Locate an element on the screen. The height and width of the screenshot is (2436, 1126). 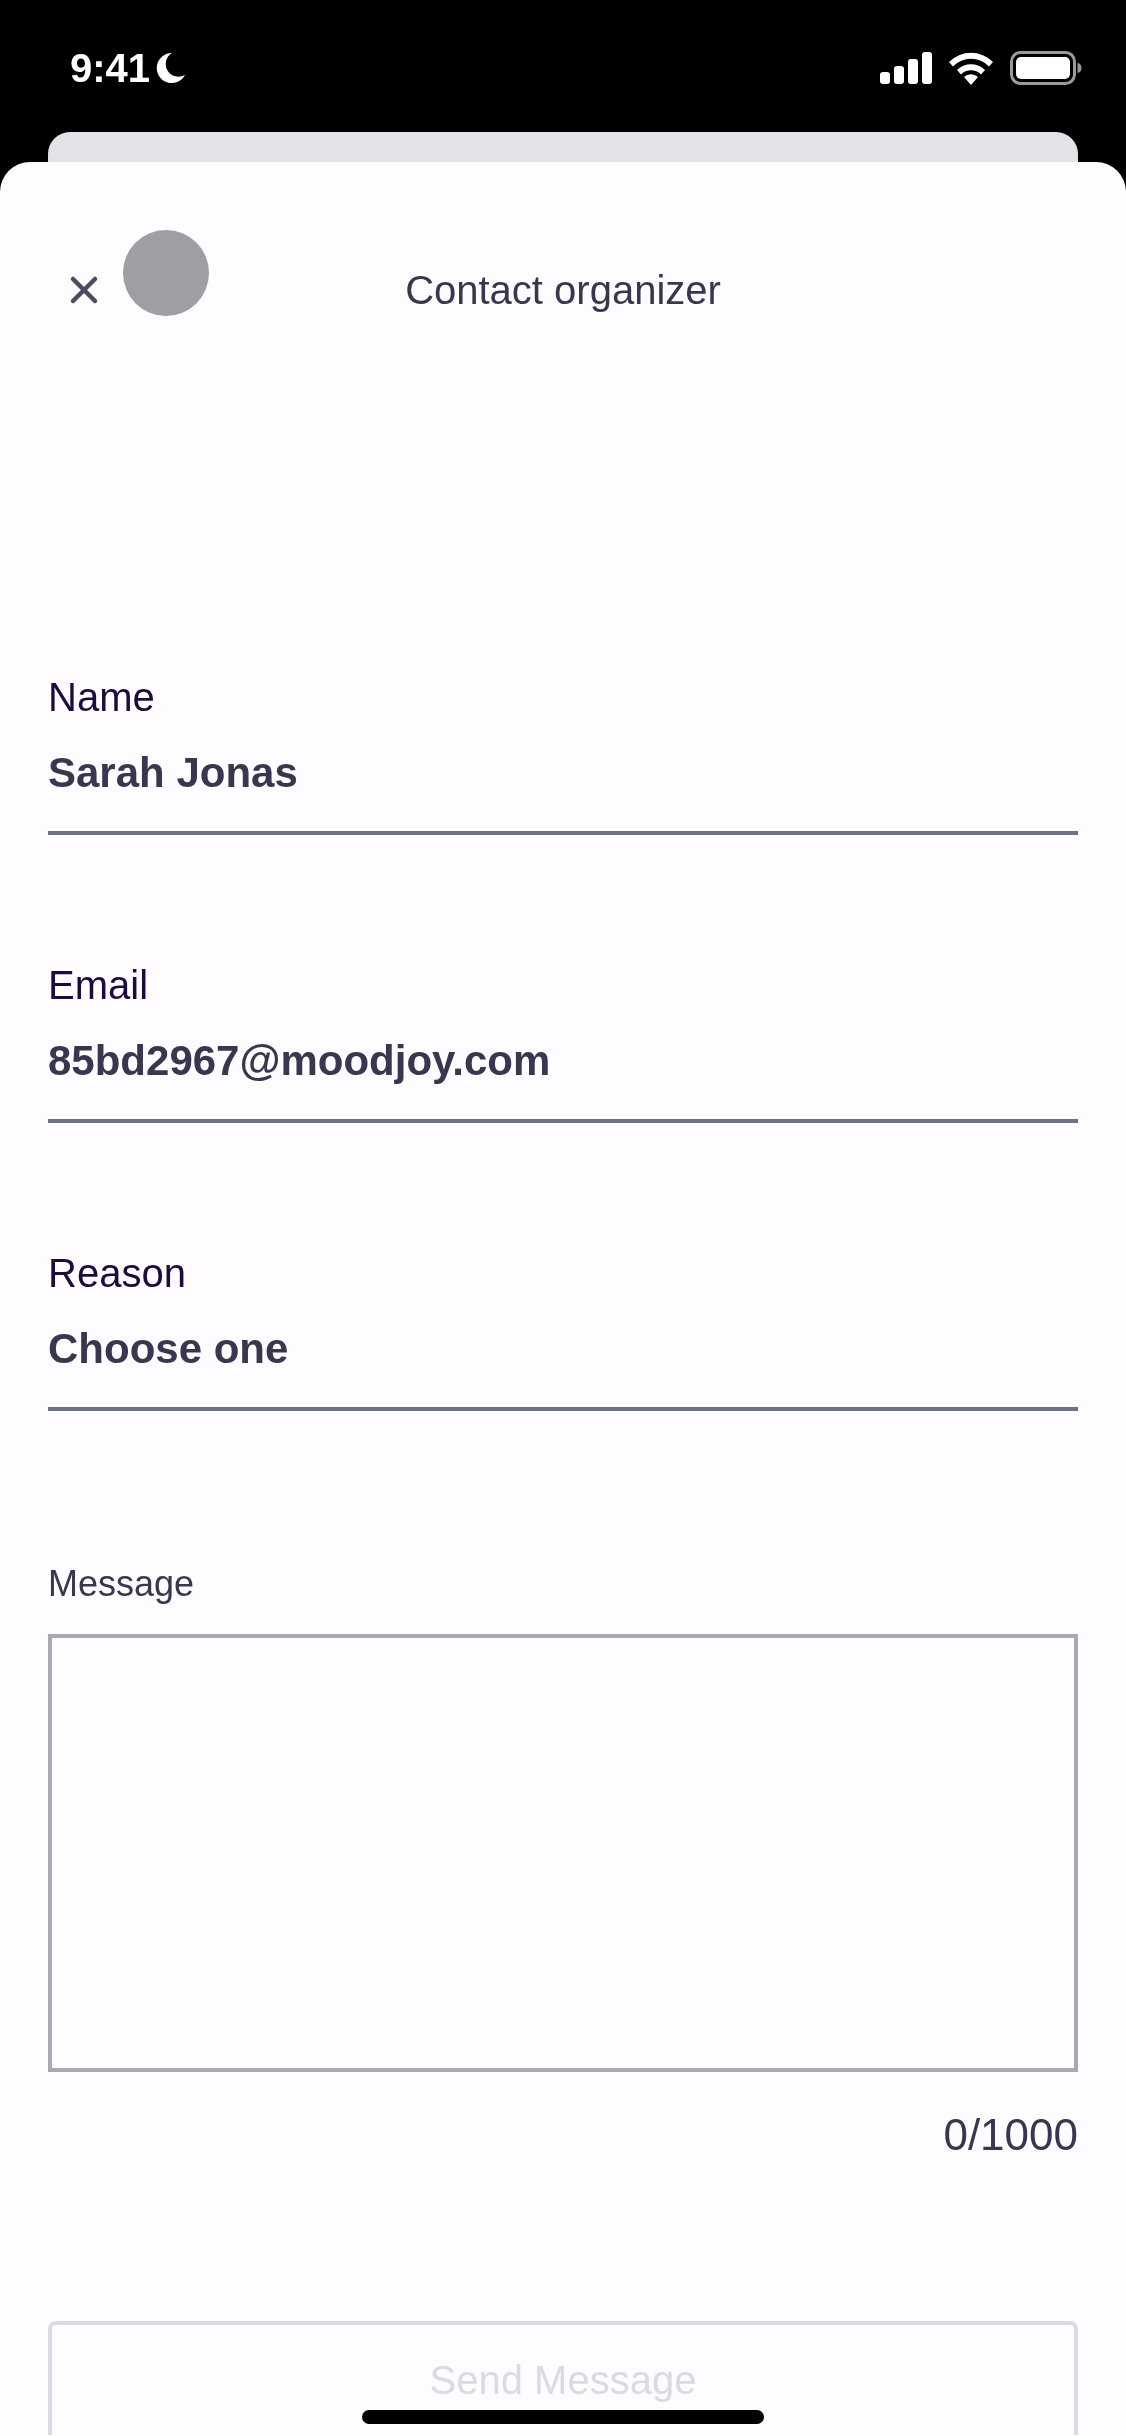
battery-icon is located at coordinates (1046, 68).